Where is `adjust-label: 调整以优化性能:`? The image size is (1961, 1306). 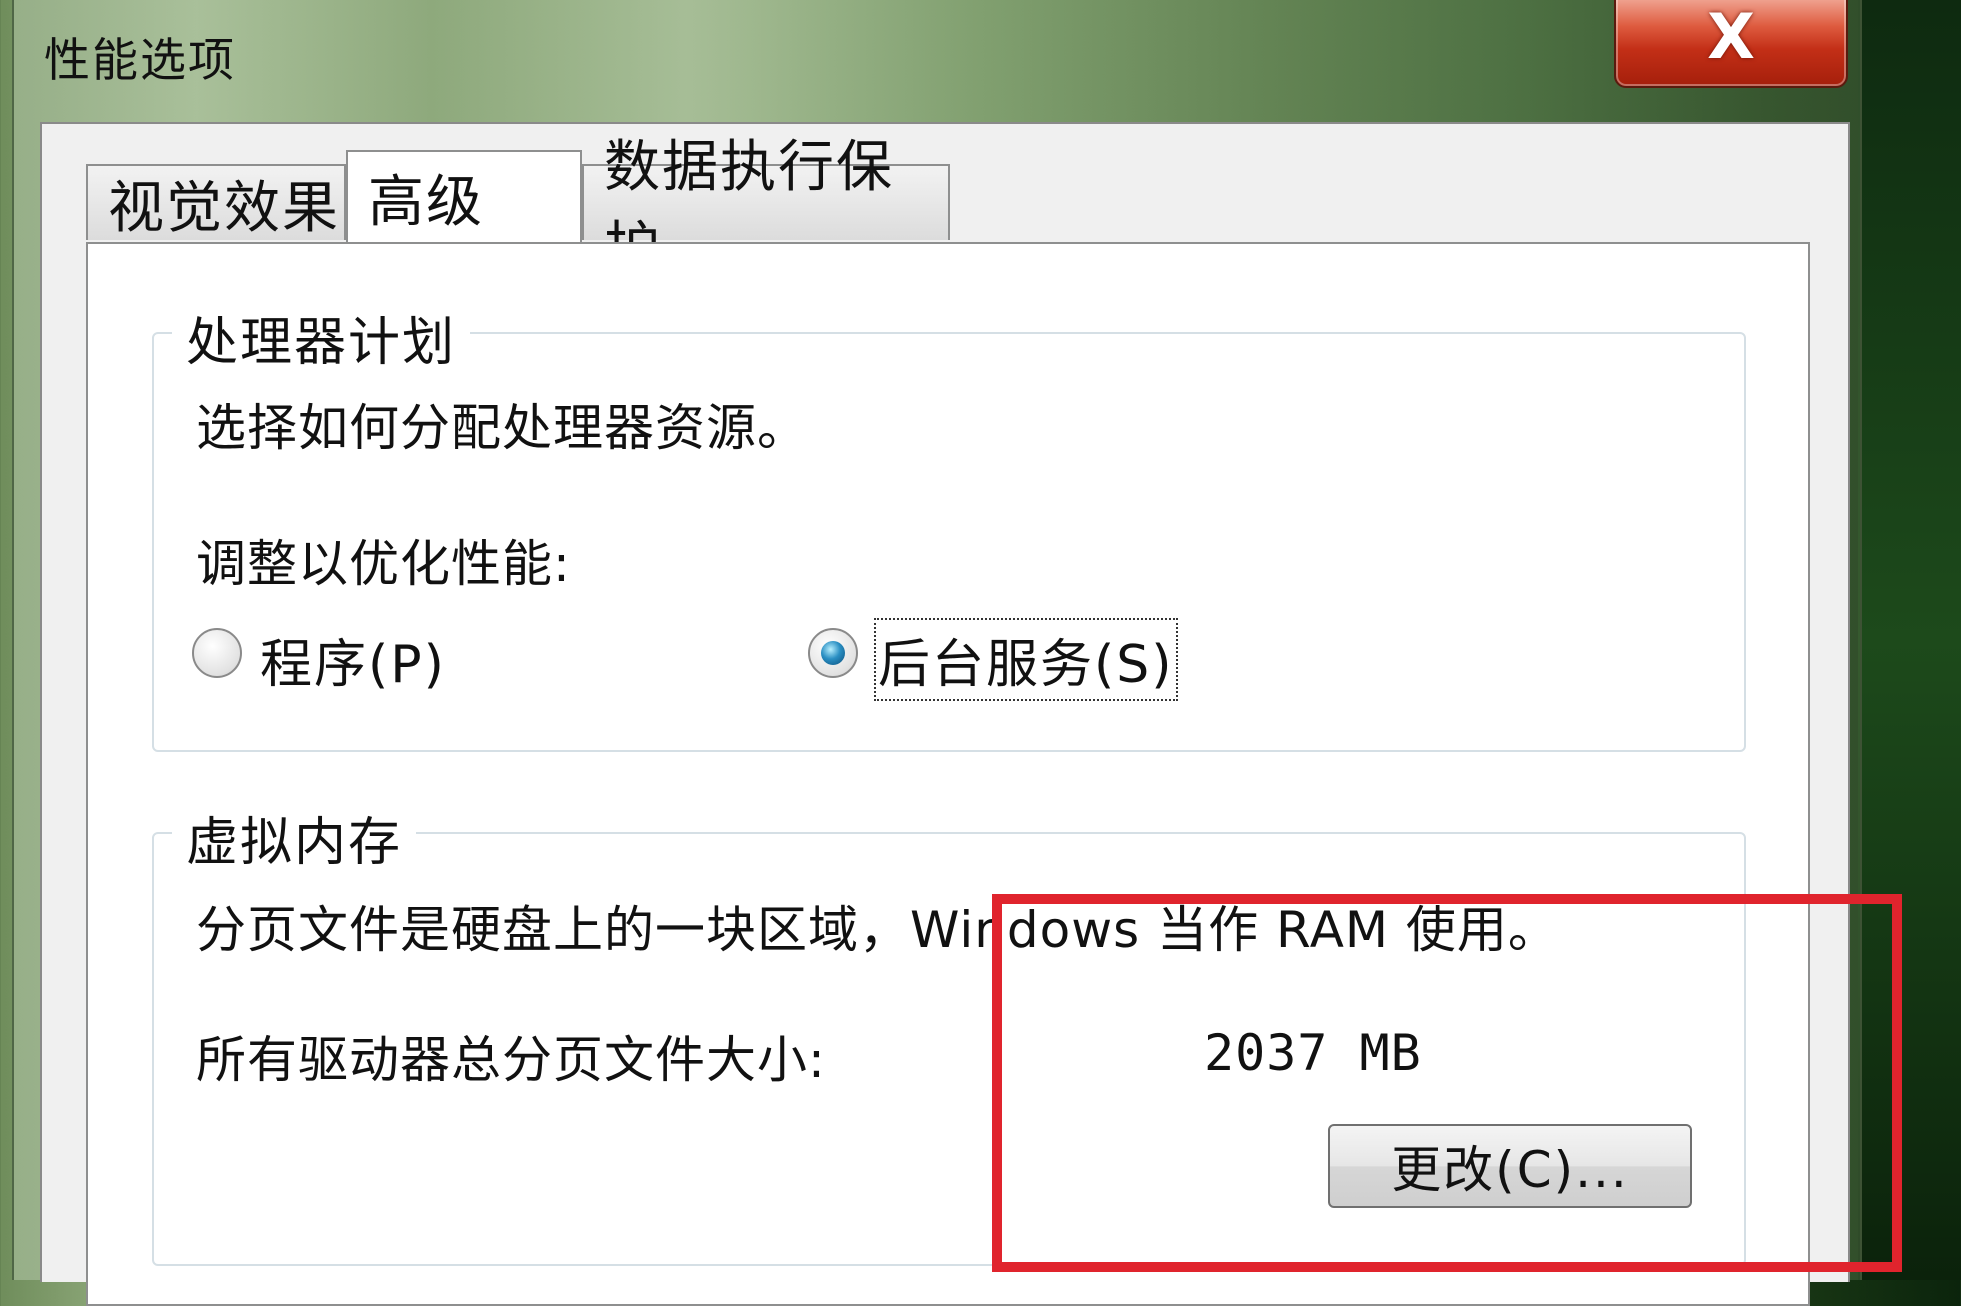
adjust-label: 调整以优化性能: is located at coordinates (383, 564).